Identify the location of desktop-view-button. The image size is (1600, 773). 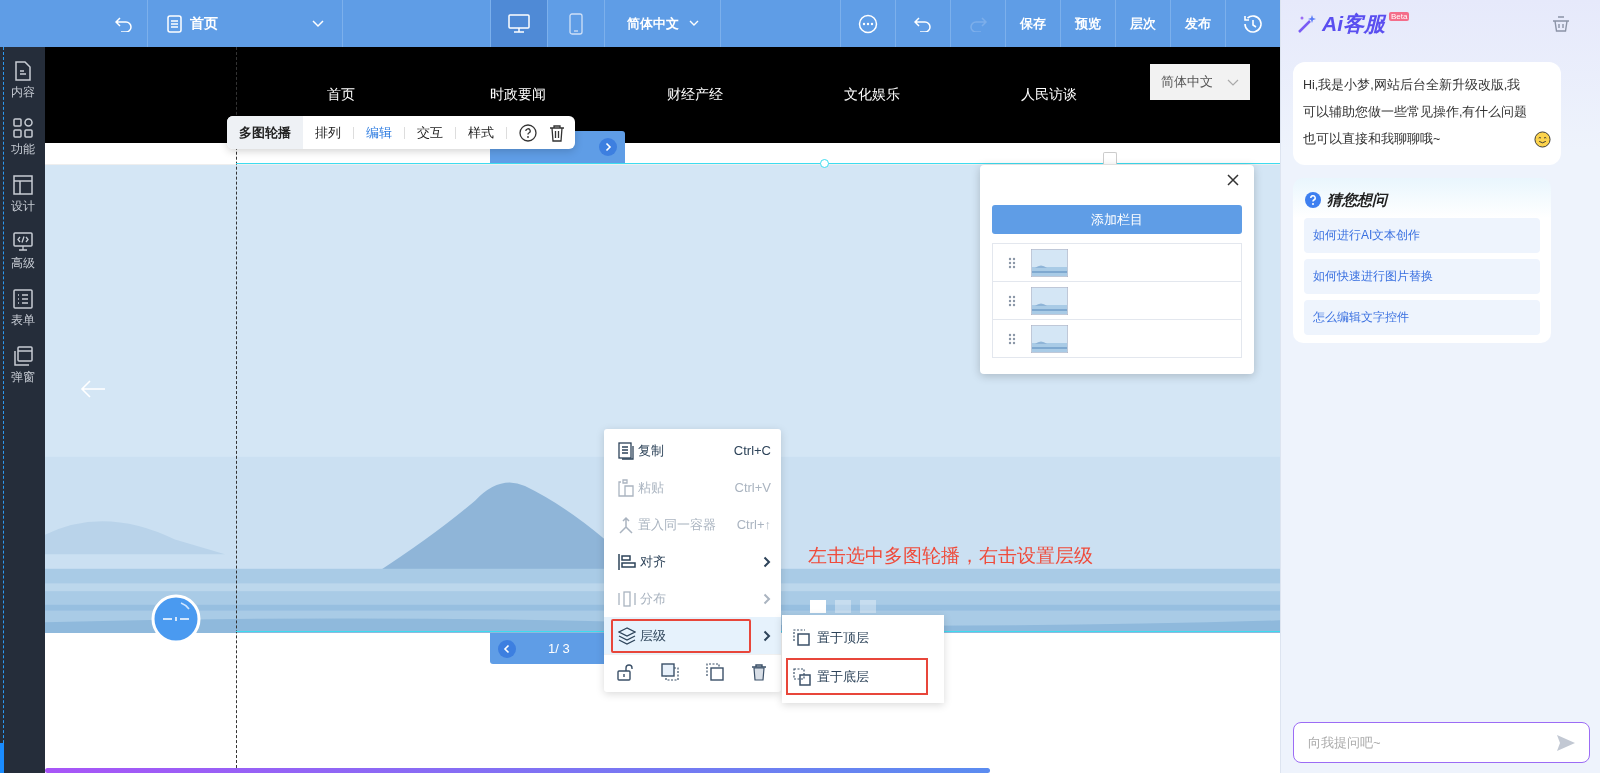
(519, 23).